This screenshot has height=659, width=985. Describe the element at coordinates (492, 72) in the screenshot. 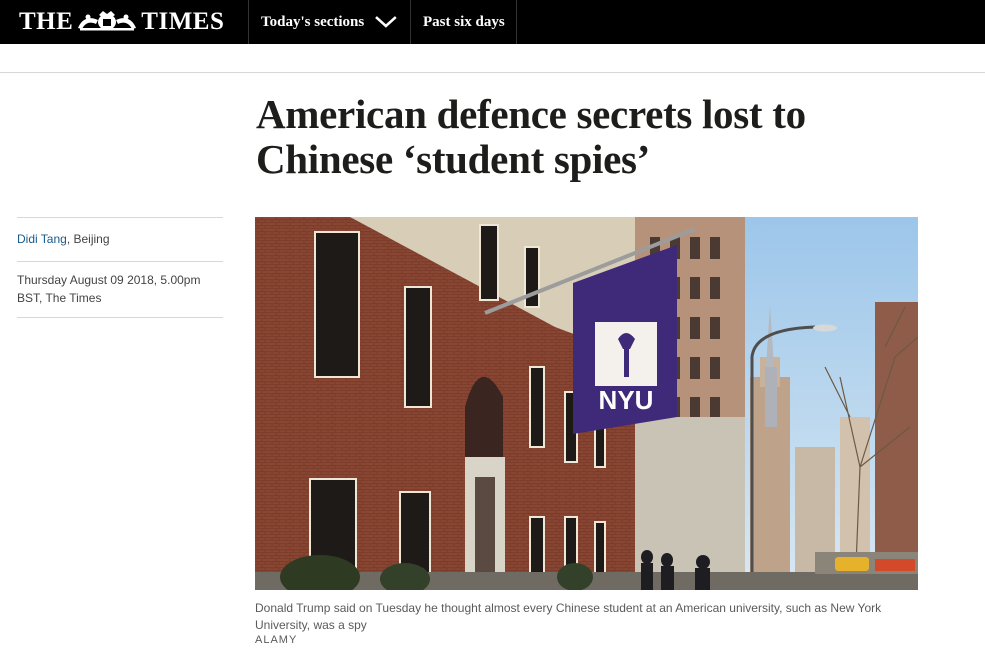

I see `header-divider` at that location.